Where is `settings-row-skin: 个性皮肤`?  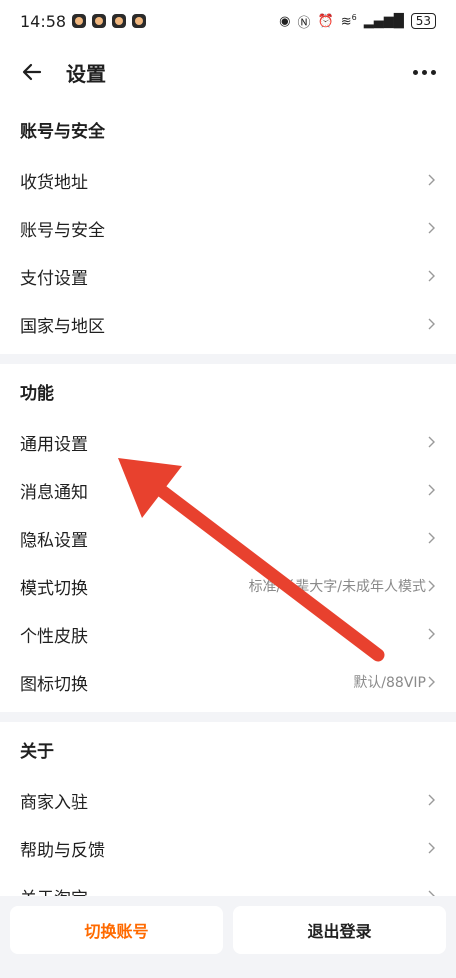 settings-row-skin: 个性皮肤 is located at coordinates (228, 634).